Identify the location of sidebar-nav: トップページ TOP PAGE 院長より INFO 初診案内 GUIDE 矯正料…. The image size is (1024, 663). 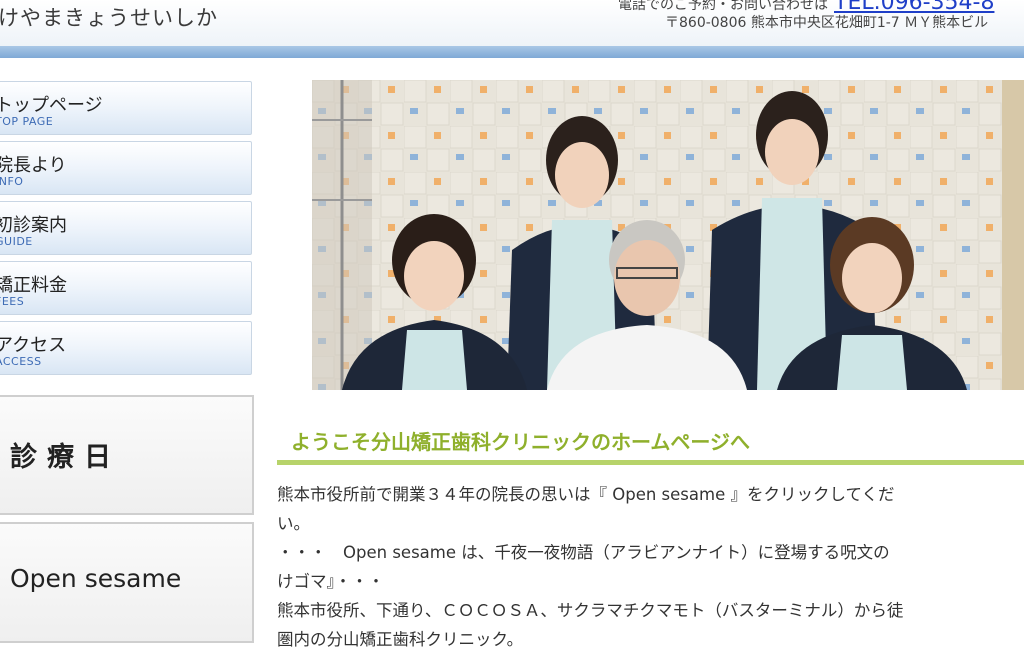
(127, 231).